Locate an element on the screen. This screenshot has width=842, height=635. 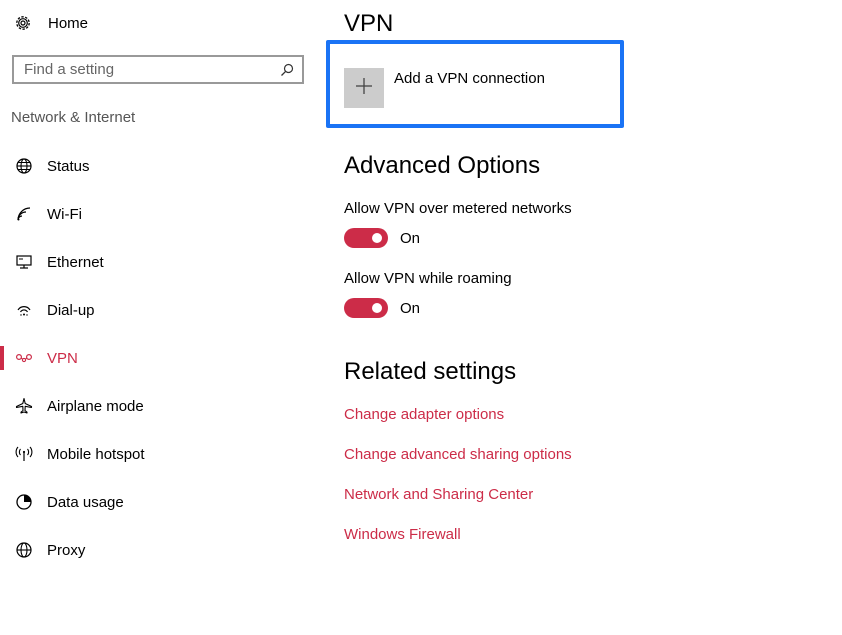
roaming-label: Allow VPN while roaming is located at coordinates (428, 278).